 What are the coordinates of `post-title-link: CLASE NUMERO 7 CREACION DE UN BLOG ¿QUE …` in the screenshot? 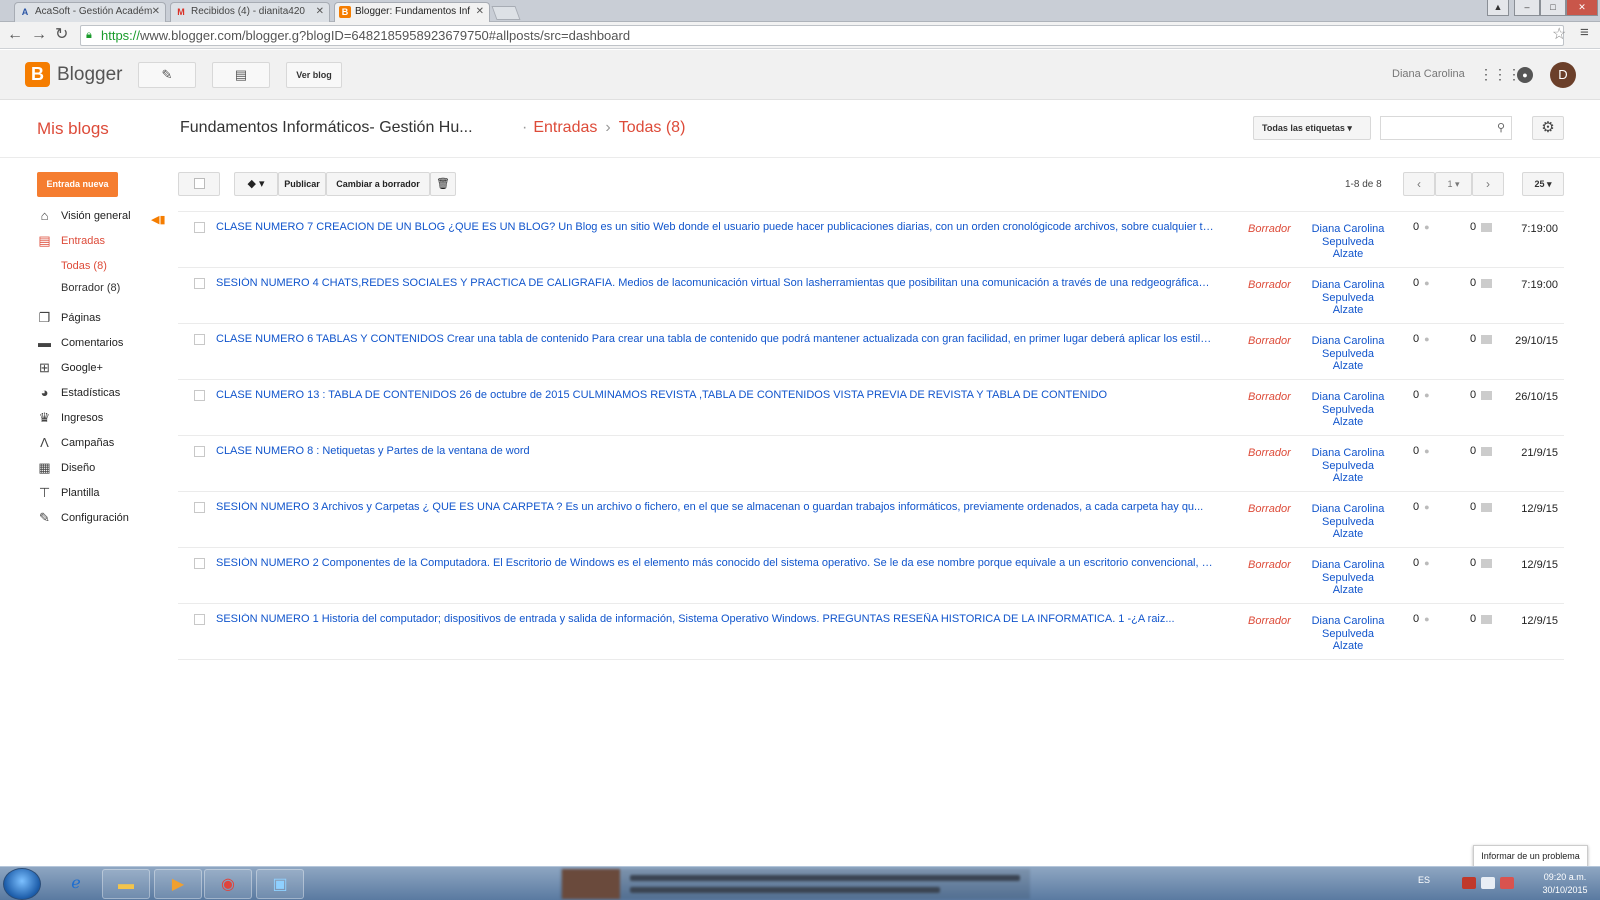 It's located at (716, 227).